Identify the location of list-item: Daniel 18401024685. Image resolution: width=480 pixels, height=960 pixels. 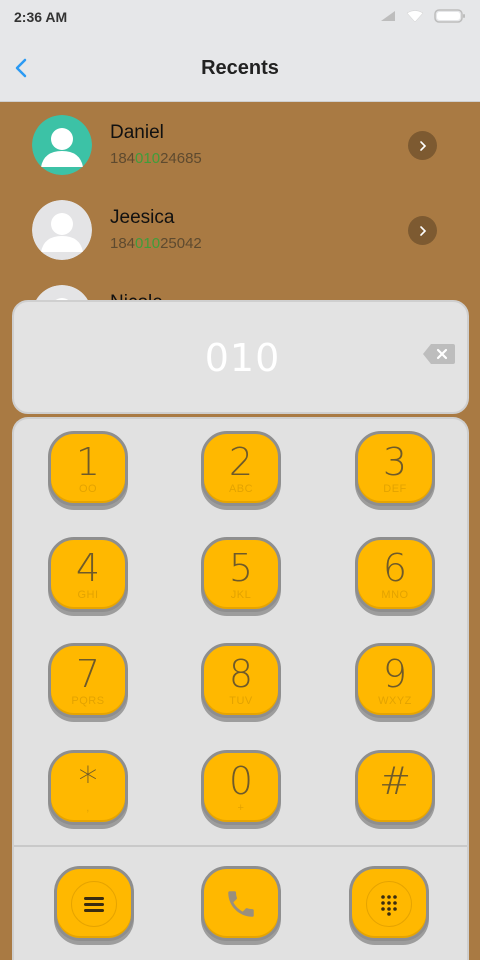
(240, 144).